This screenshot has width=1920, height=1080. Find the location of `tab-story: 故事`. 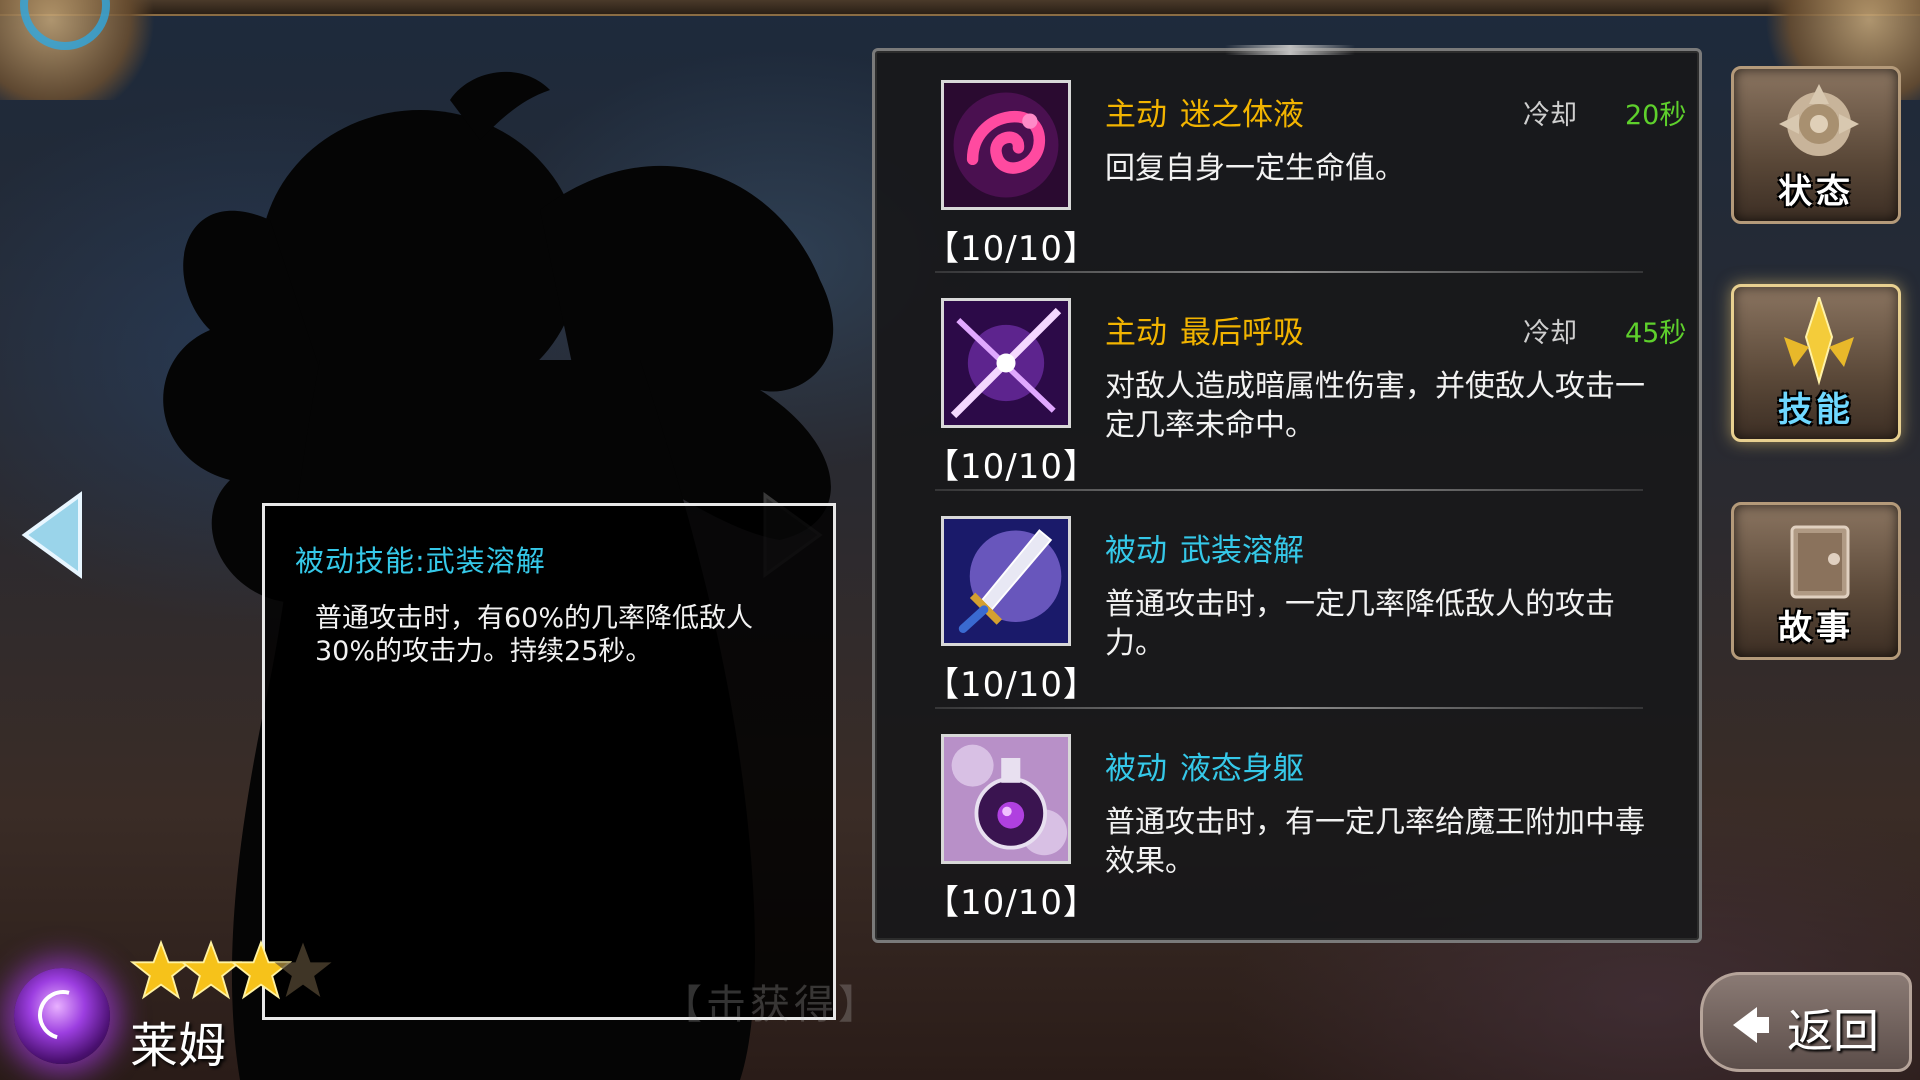

tab-story: 故事 is located at coordinates (1816, 579).